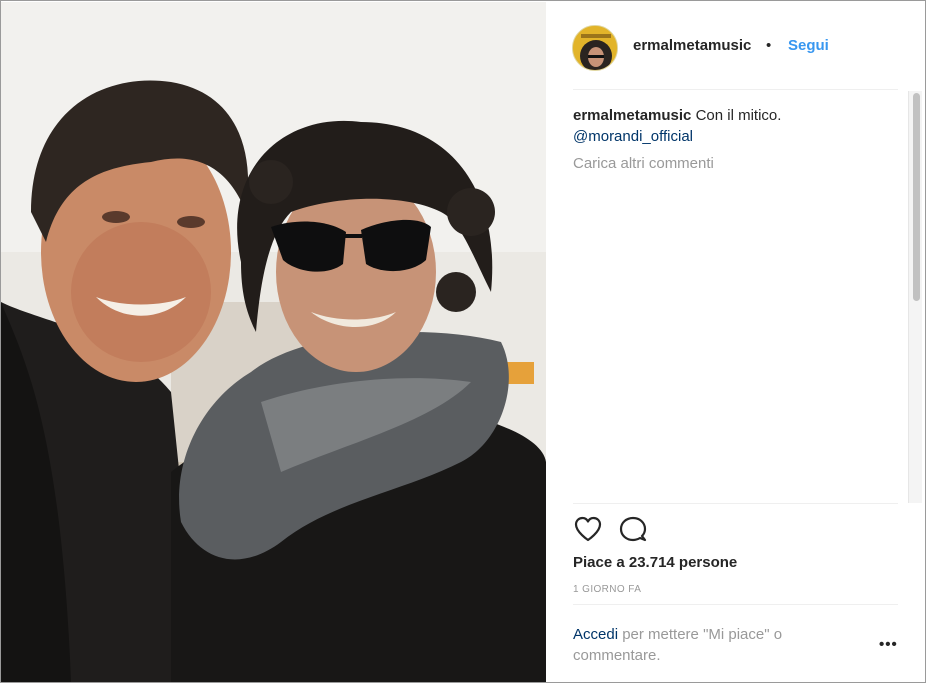 This screenshot has width=926, height=683. What do you see at coordinates (735, 503) in the screenshot?
I see `actions-divider` at bounding box center [735, 503].